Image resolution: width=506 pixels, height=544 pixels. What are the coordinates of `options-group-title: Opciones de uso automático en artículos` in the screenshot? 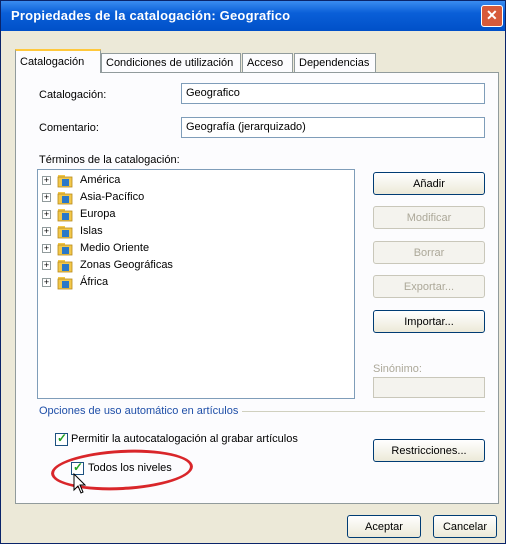 It's located at (141, 411).